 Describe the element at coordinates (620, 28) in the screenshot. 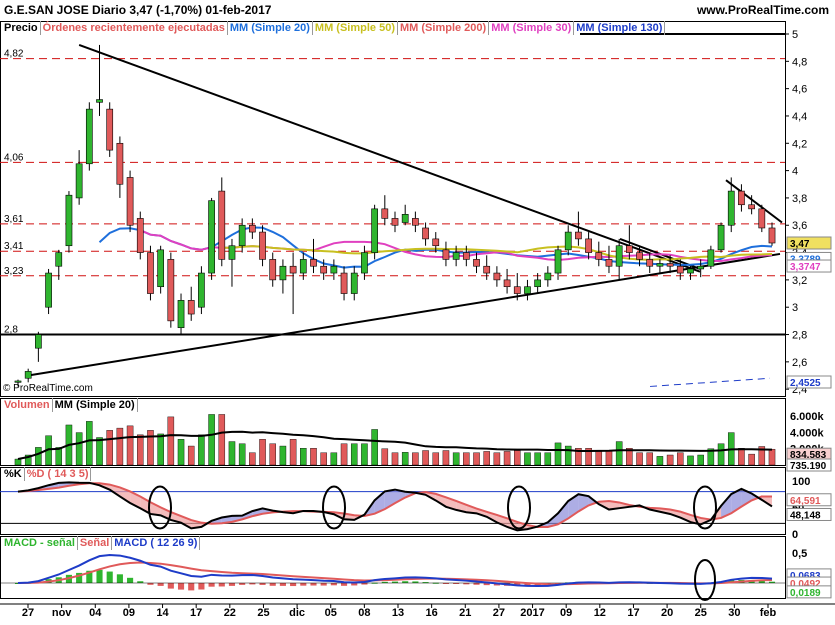

I see `legend-ma130: MM (Simple 130)` at that location.